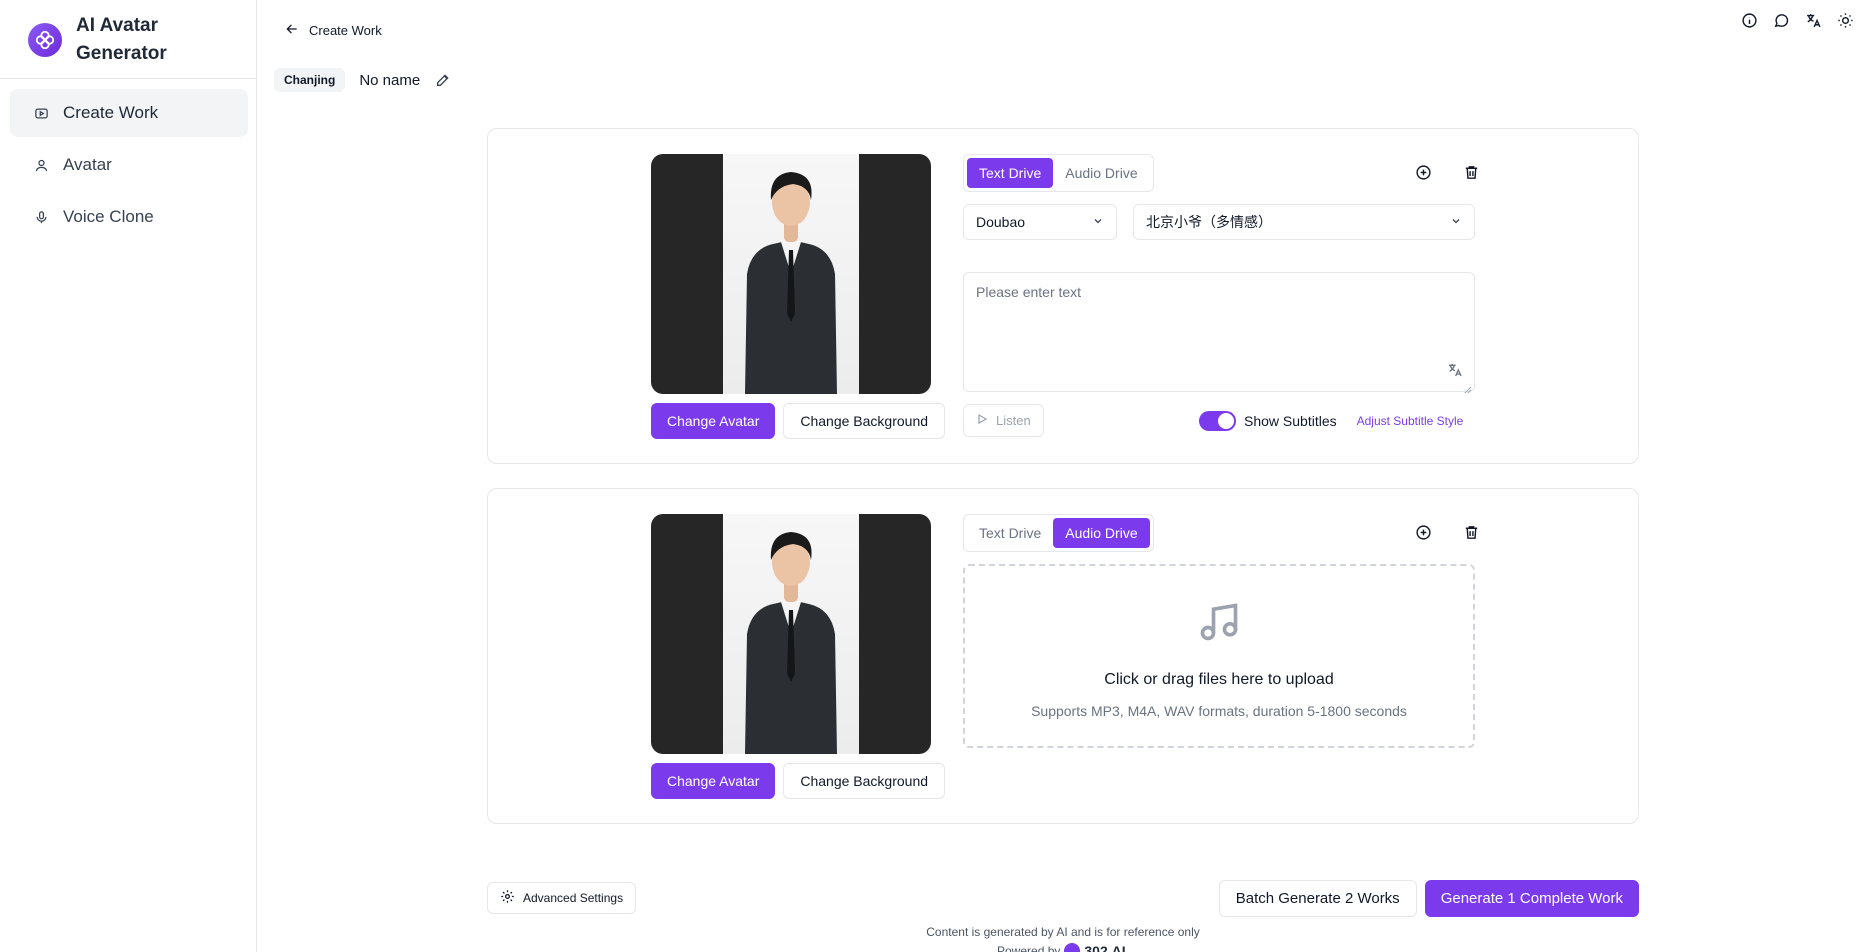 Image resolution: width=1869 pixels, height=952 pixels. What do you see at coordinates (345, 30) in the screenshot?
I see `back-link-label: Create Work` at bounding box center [345, 30].